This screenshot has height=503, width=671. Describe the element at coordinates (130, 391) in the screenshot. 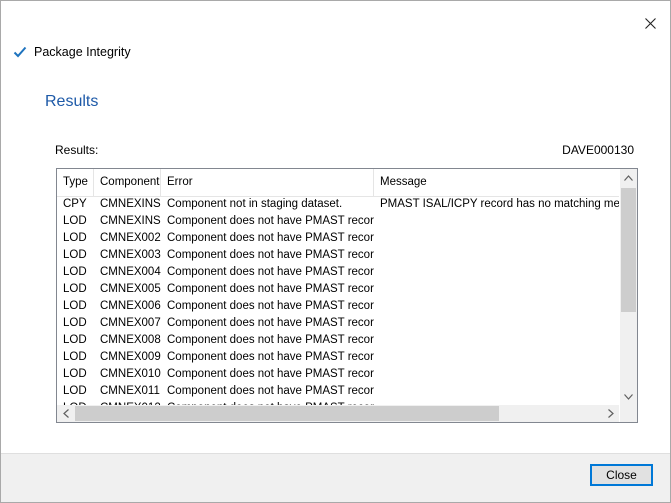

I see `cell-component: CMNEX011` at that location.